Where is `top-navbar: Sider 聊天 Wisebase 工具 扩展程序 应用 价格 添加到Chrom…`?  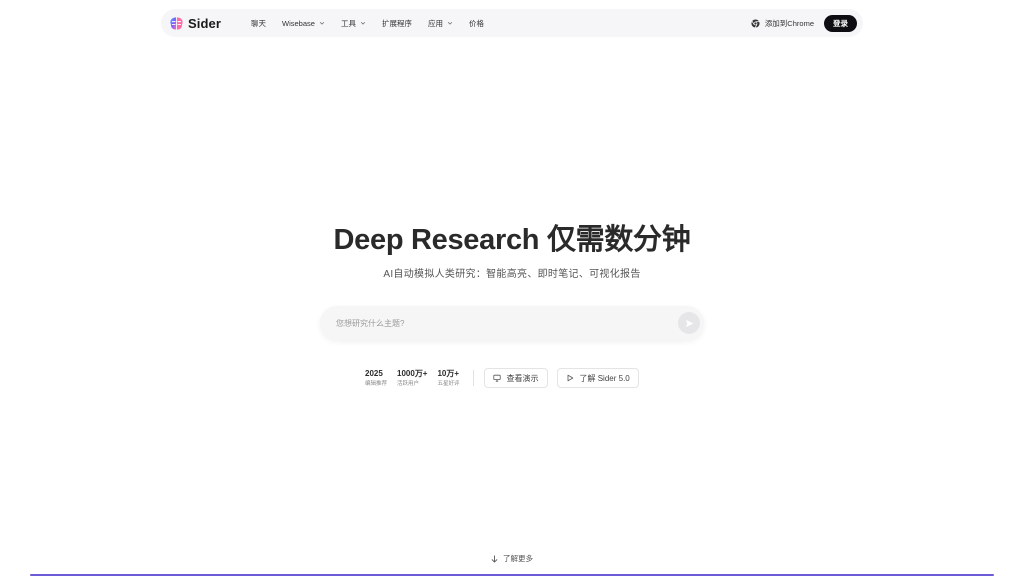 top-navbar: Sider 聊天 Wisebase 工具 扩展程序 应用 价格 添加到Chrom… is located at coordinates (512, 23).